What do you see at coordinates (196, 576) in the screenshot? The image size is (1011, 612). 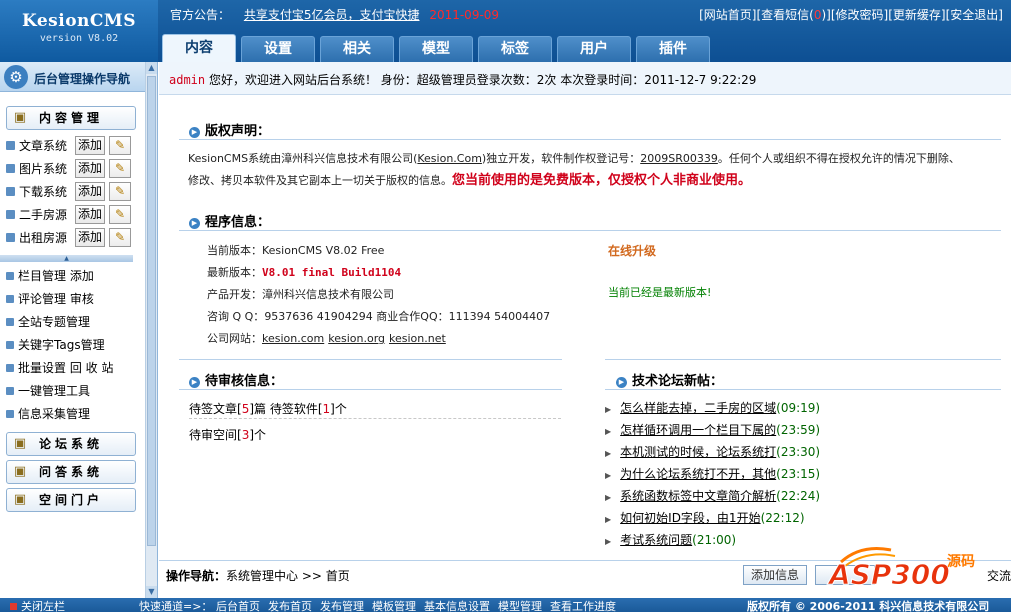 I see `nav-label: 操作导航：` at bounding box center [196, 576].